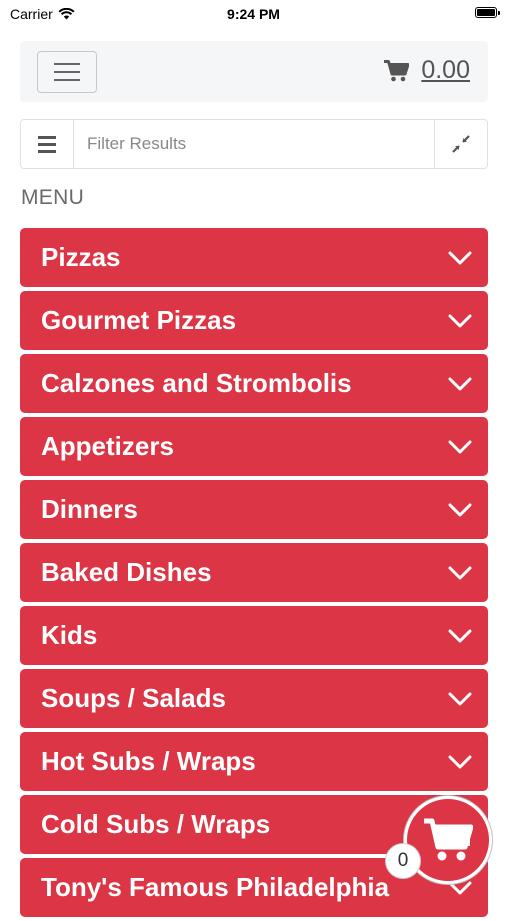  Describe the element at coordinates (67, 64) in the screenshot. I see `hamburger-icon` at that location.